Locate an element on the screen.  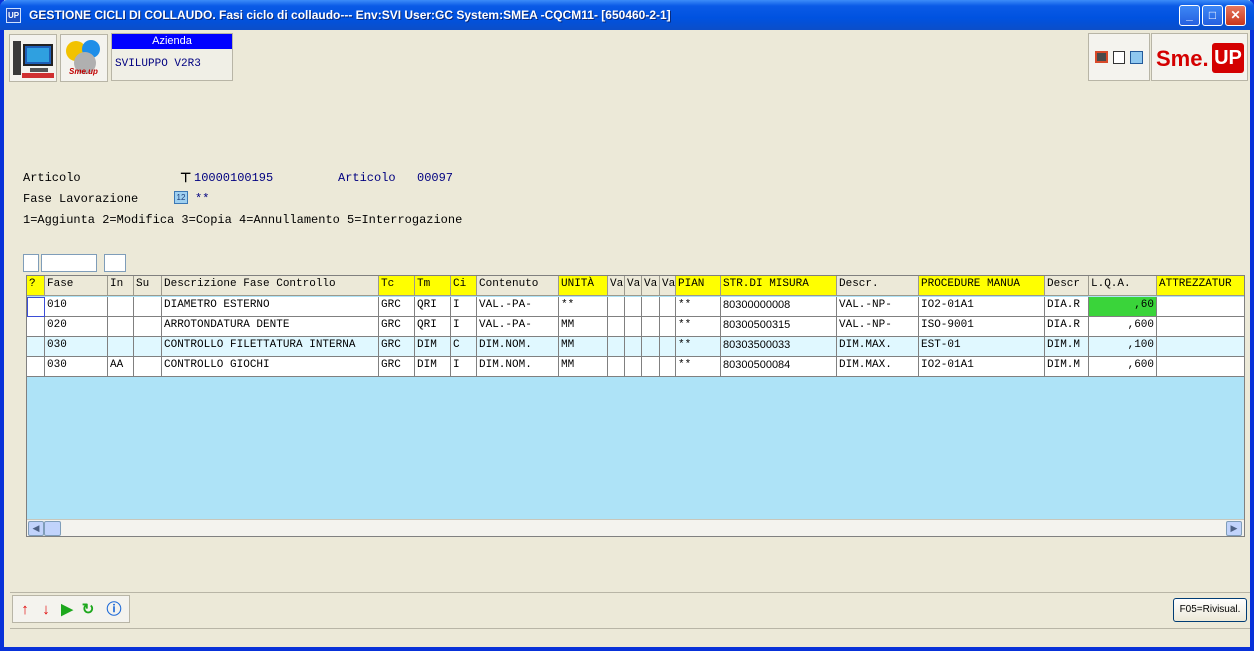
cell-descrizione: DIAMETRO ESTERNO is located at coordinates (270, 307).